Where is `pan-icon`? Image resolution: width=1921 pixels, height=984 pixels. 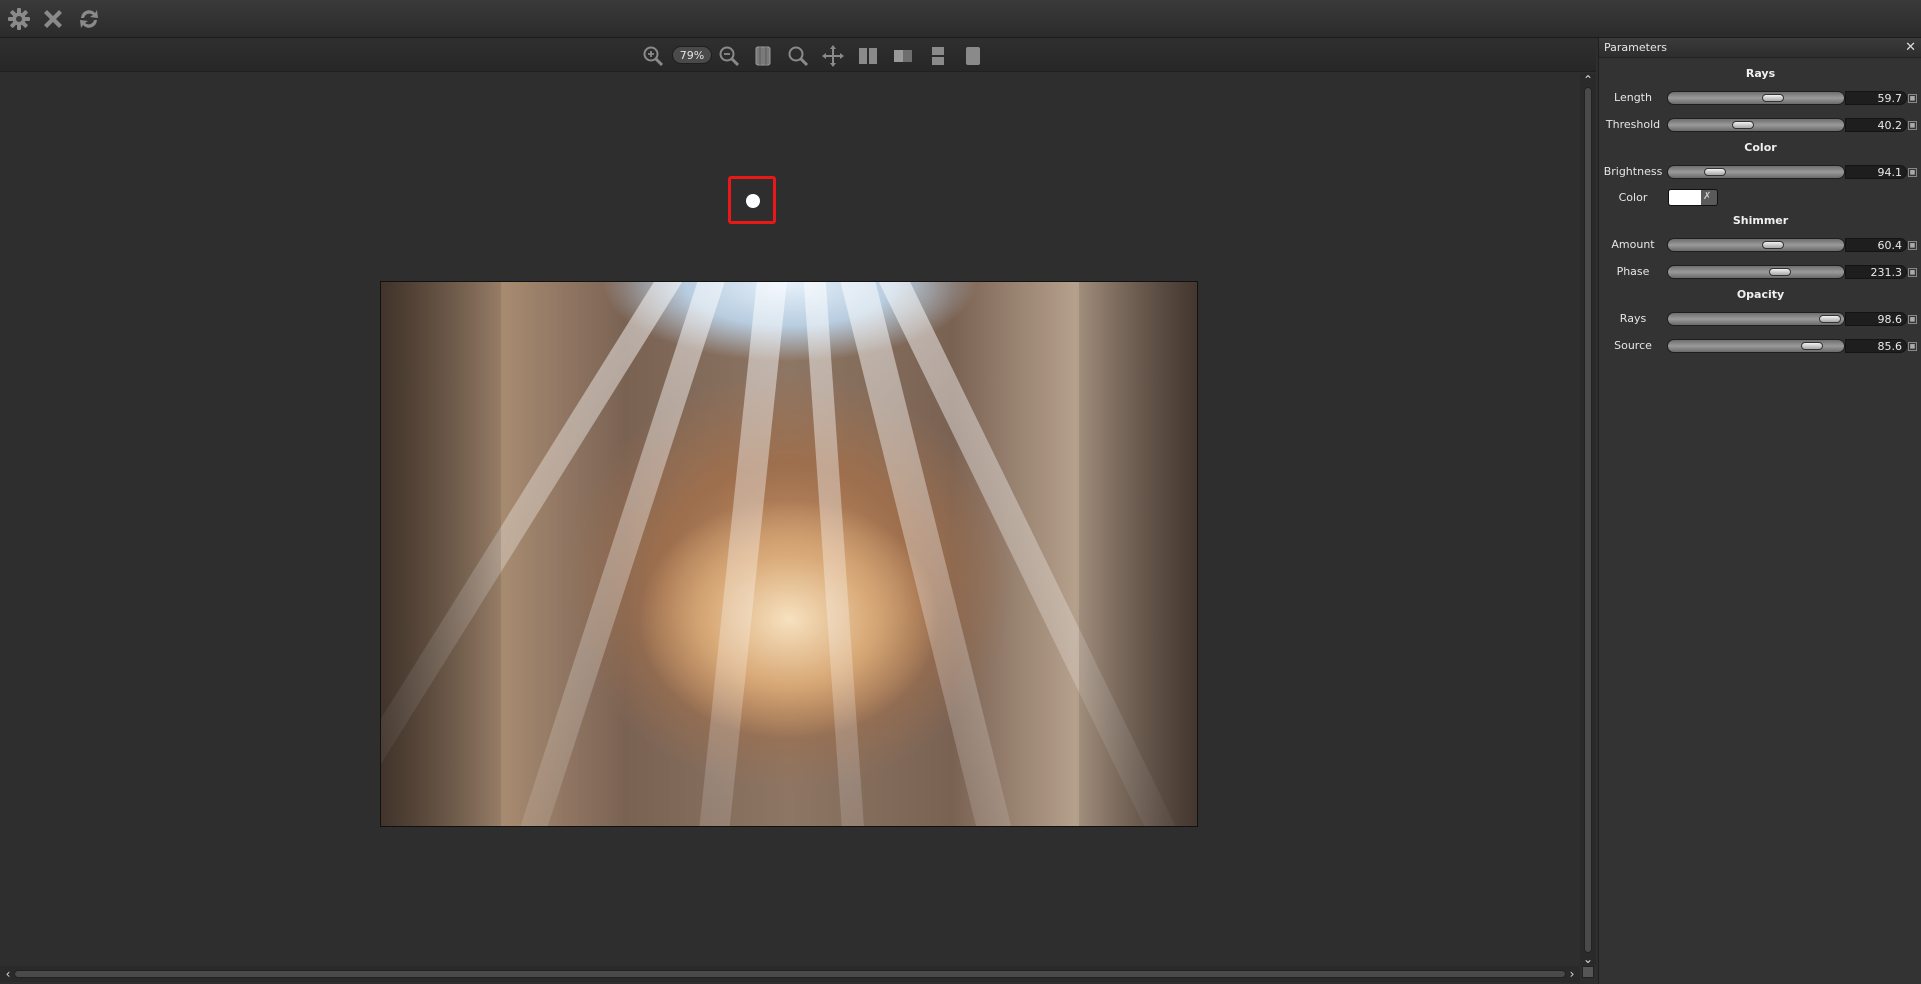 pan-icon is located at coordinates (833, 56).